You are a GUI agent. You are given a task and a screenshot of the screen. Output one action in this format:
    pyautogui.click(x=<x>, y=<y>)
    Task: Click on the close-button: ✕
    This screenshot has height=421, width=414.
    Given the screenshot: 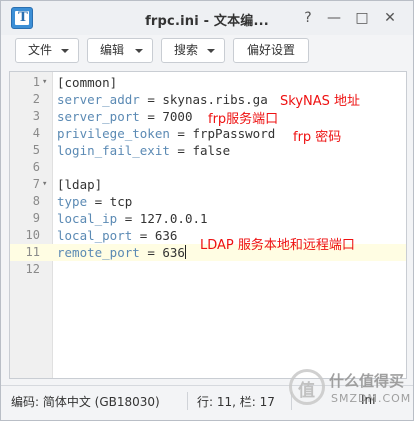 What is the action you would take?
    pyautogui.click(x=390, y=18)
    